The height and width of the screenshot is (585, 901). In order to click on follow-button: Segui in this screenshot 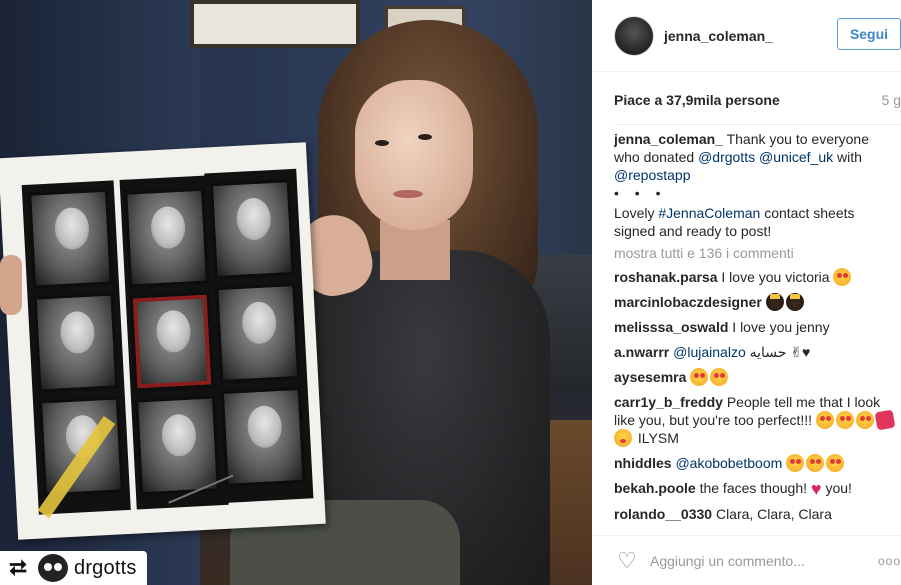, I will do `click(869, 34)`.